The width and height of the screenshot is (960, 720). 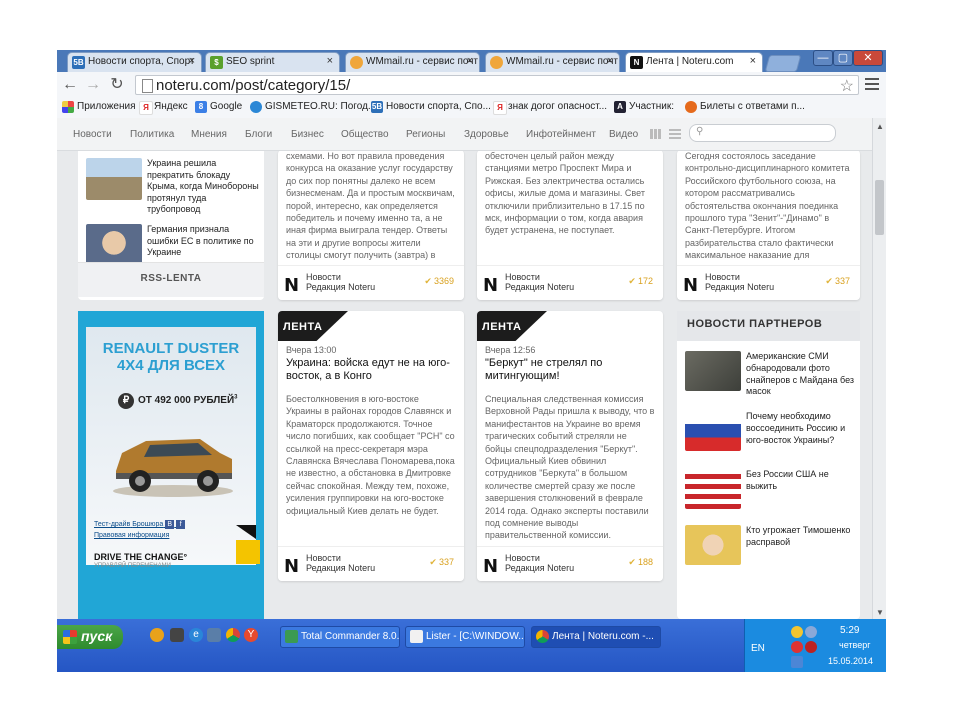 What do you see at coordinates (441, 562) in the screenshot?
I see `likes-count: ✔ 337` at bounding box center [441, 562].